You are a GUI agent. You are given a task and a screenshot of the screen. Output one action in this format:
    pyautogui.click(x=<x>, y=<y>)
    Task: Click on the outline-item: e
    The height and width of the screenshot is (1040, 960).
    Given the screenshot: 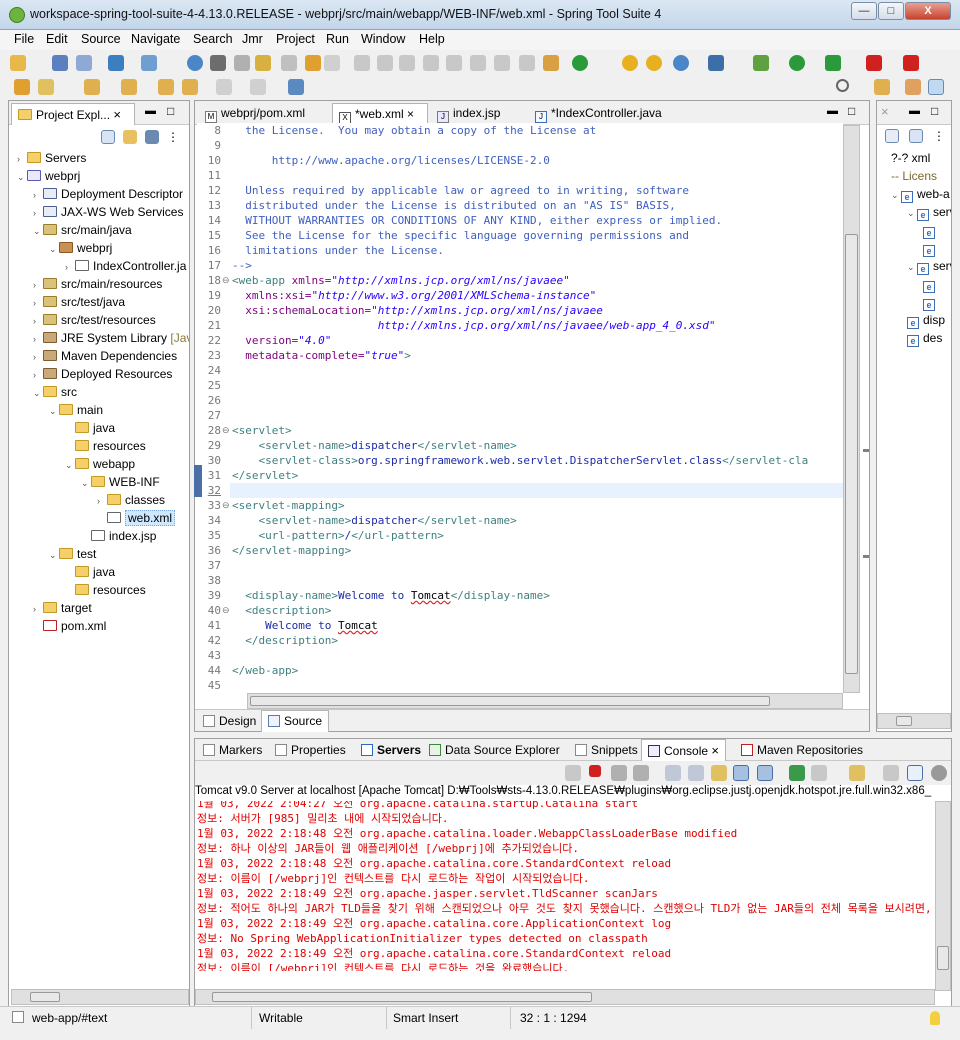 What is the action you would take?
    pyautogui.click(x=931, y=302)
    